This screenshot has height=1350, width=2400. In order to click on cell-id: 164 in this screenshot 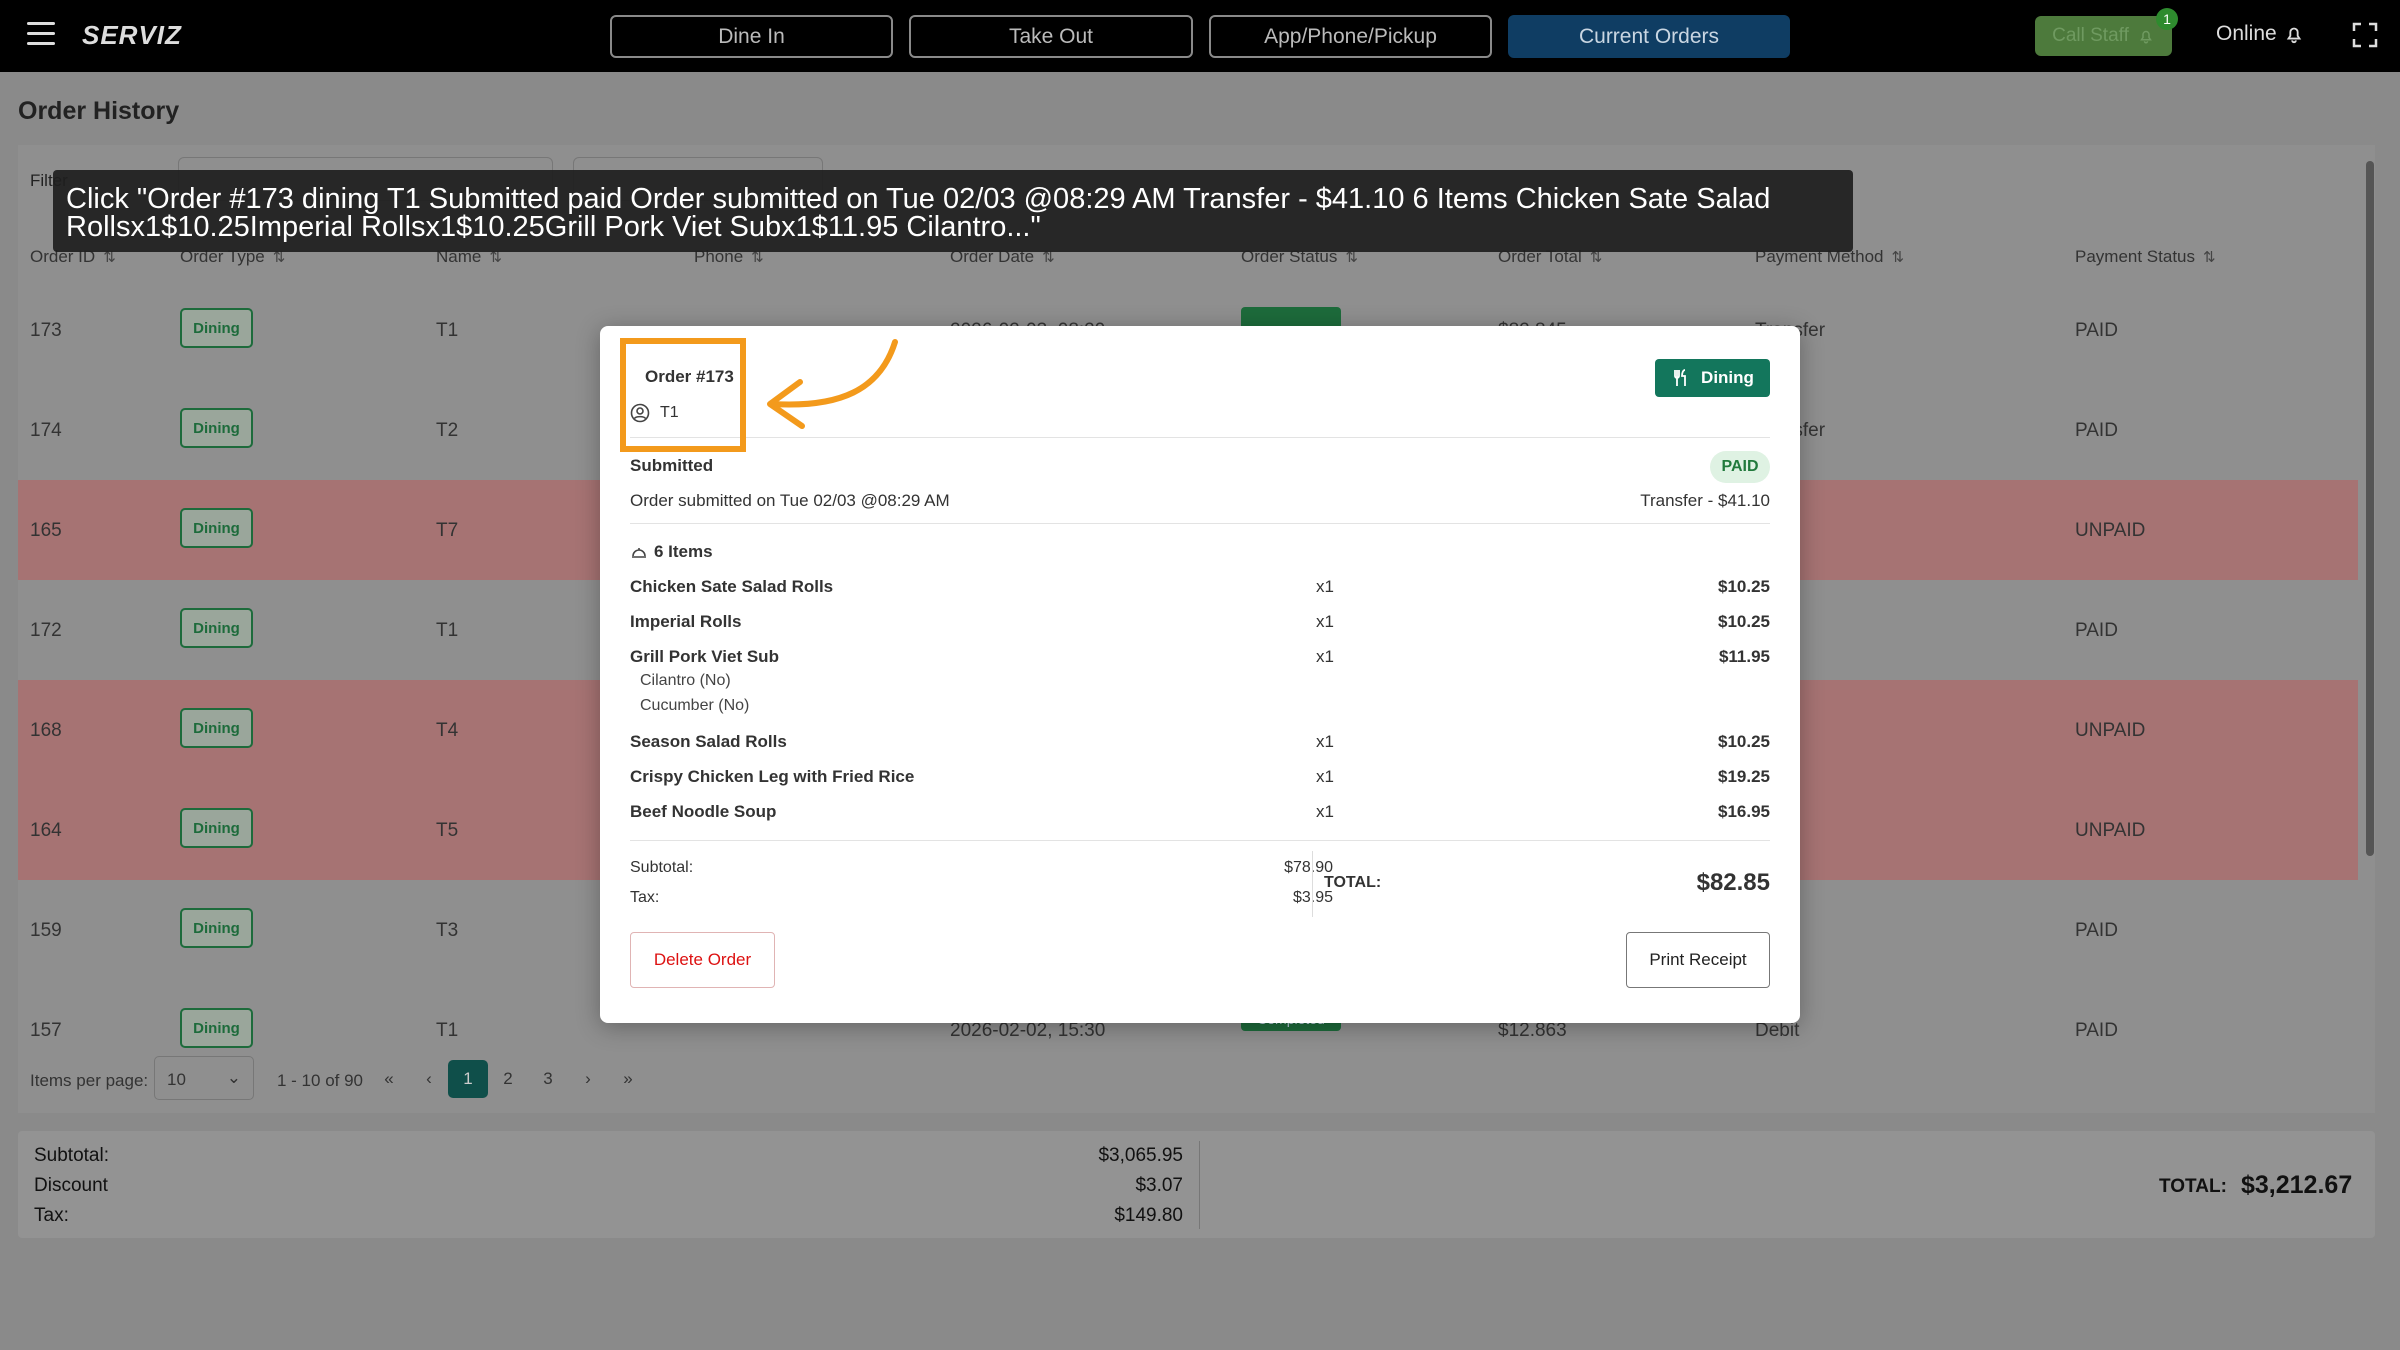, I will do `click(46, 830)`.